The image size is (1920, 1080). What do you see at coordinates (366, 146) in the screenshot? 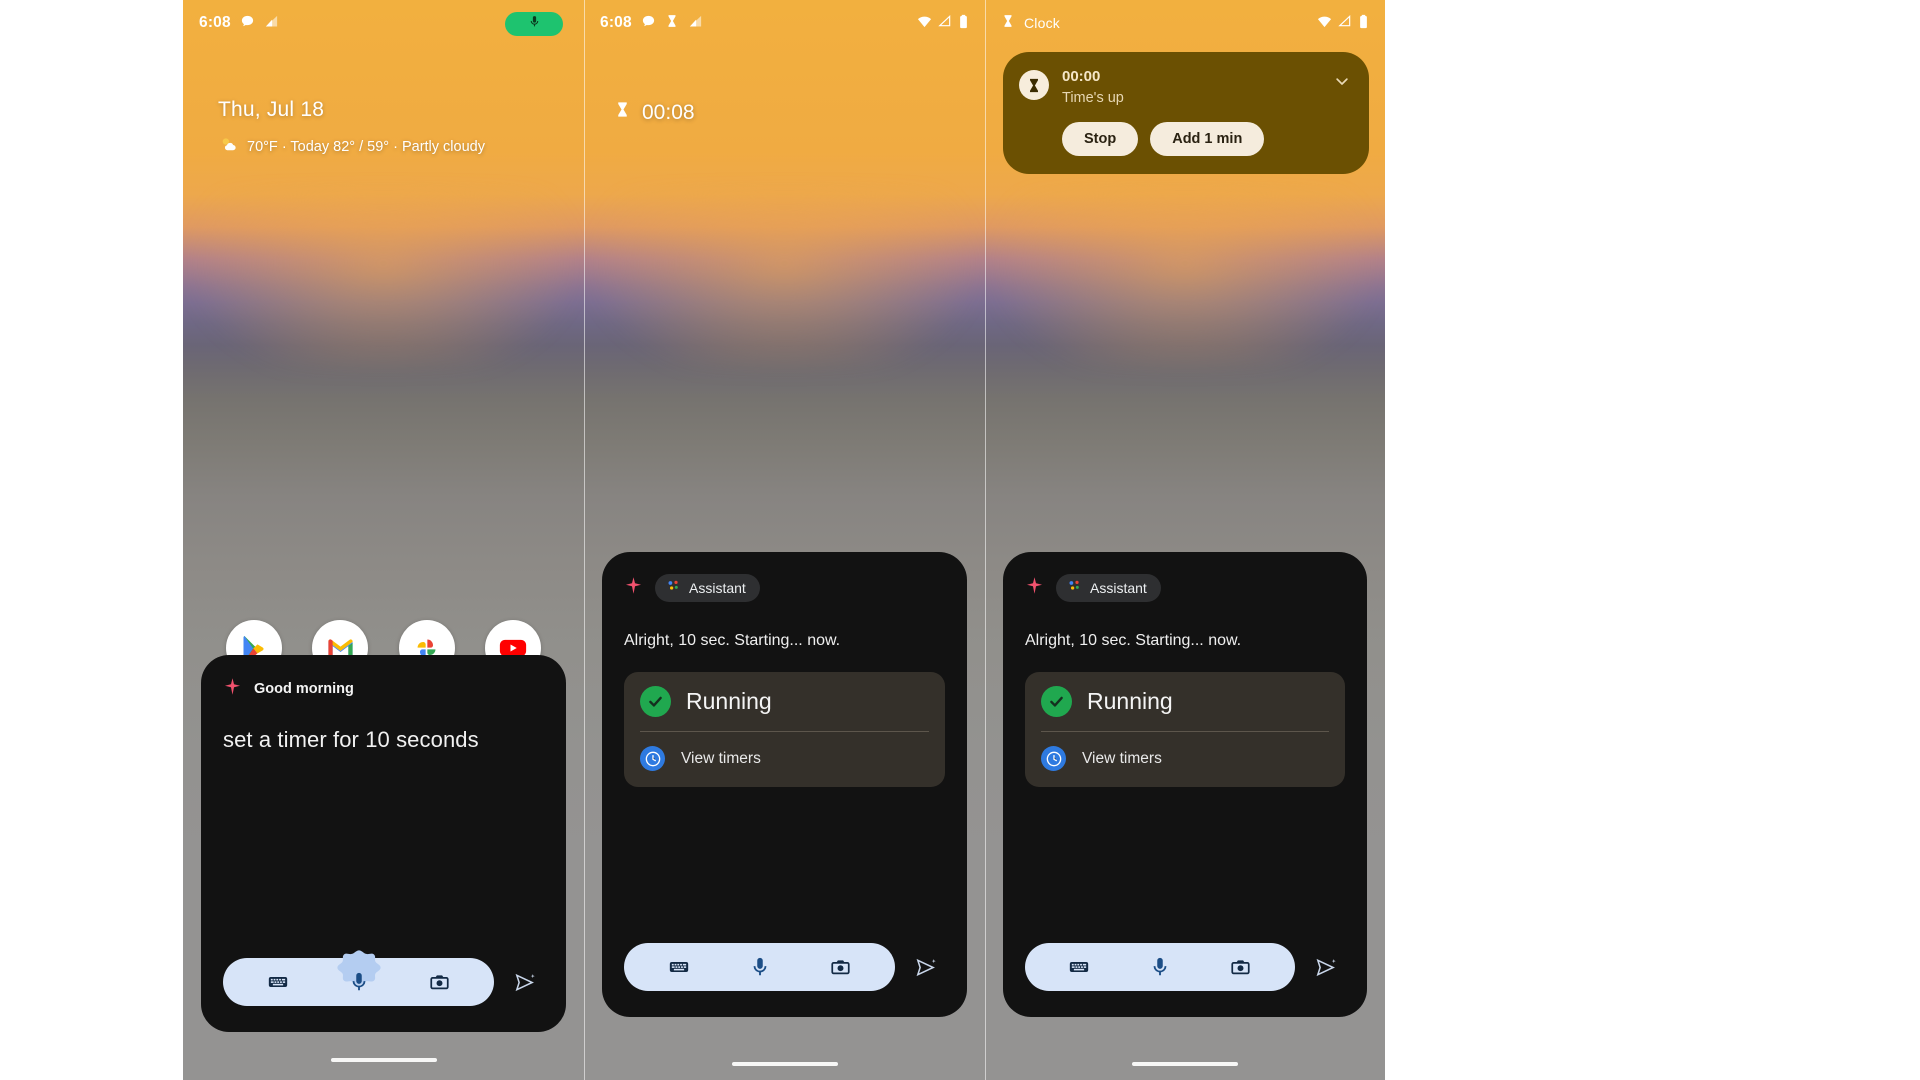
I see `weather-label: 70°F · Today 82° / 59° · Partly cloudy` at bounding box center [366, 146].